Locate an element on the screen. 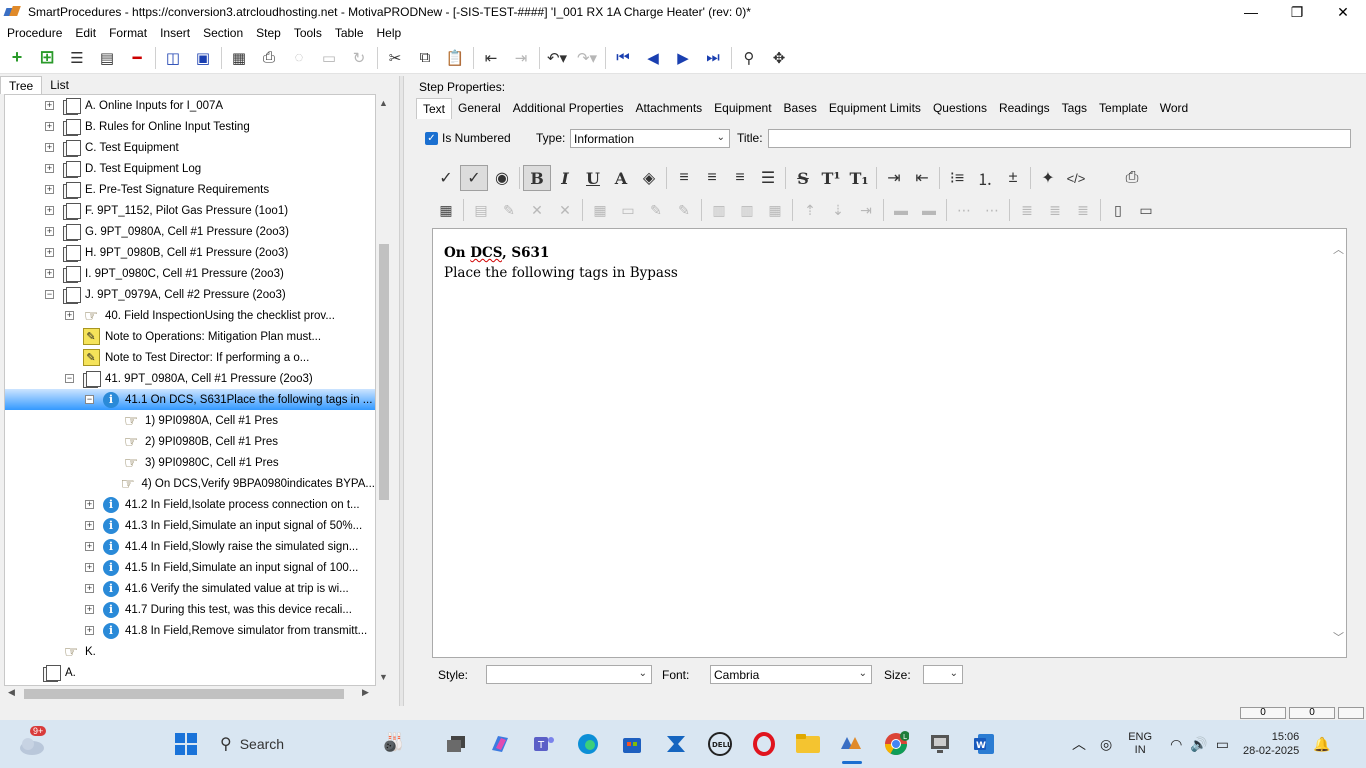  spell-check-icon: ✓ is located at coordinates (446, 178).